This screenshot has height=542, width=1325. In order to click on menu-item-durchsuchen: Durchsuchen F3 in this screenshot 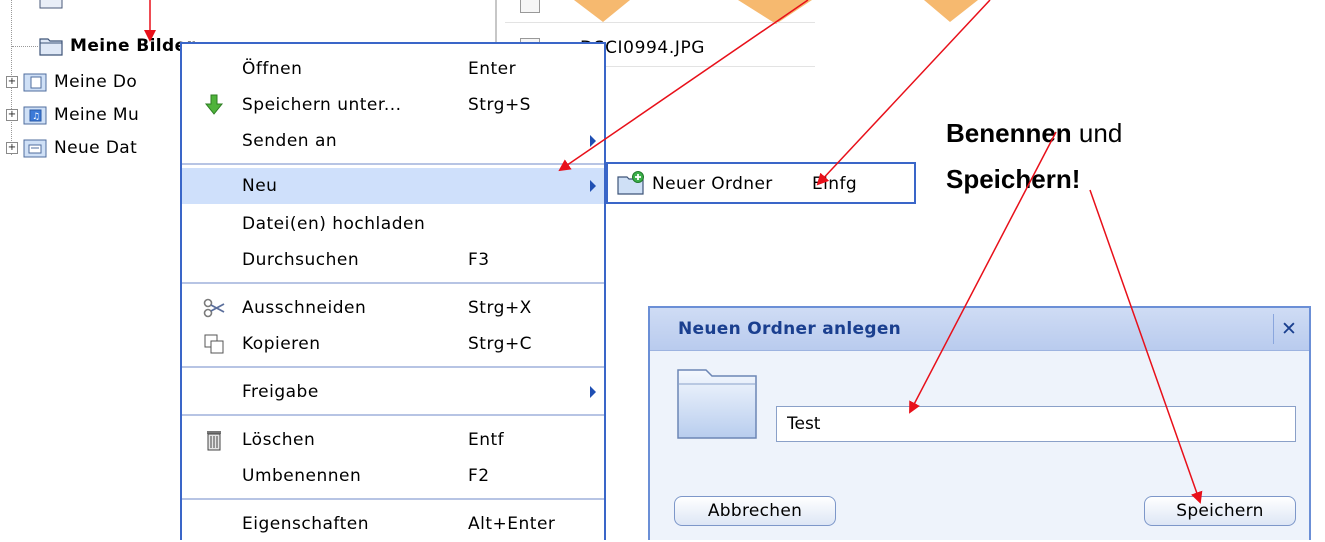, I will do `click(393, 260)`.